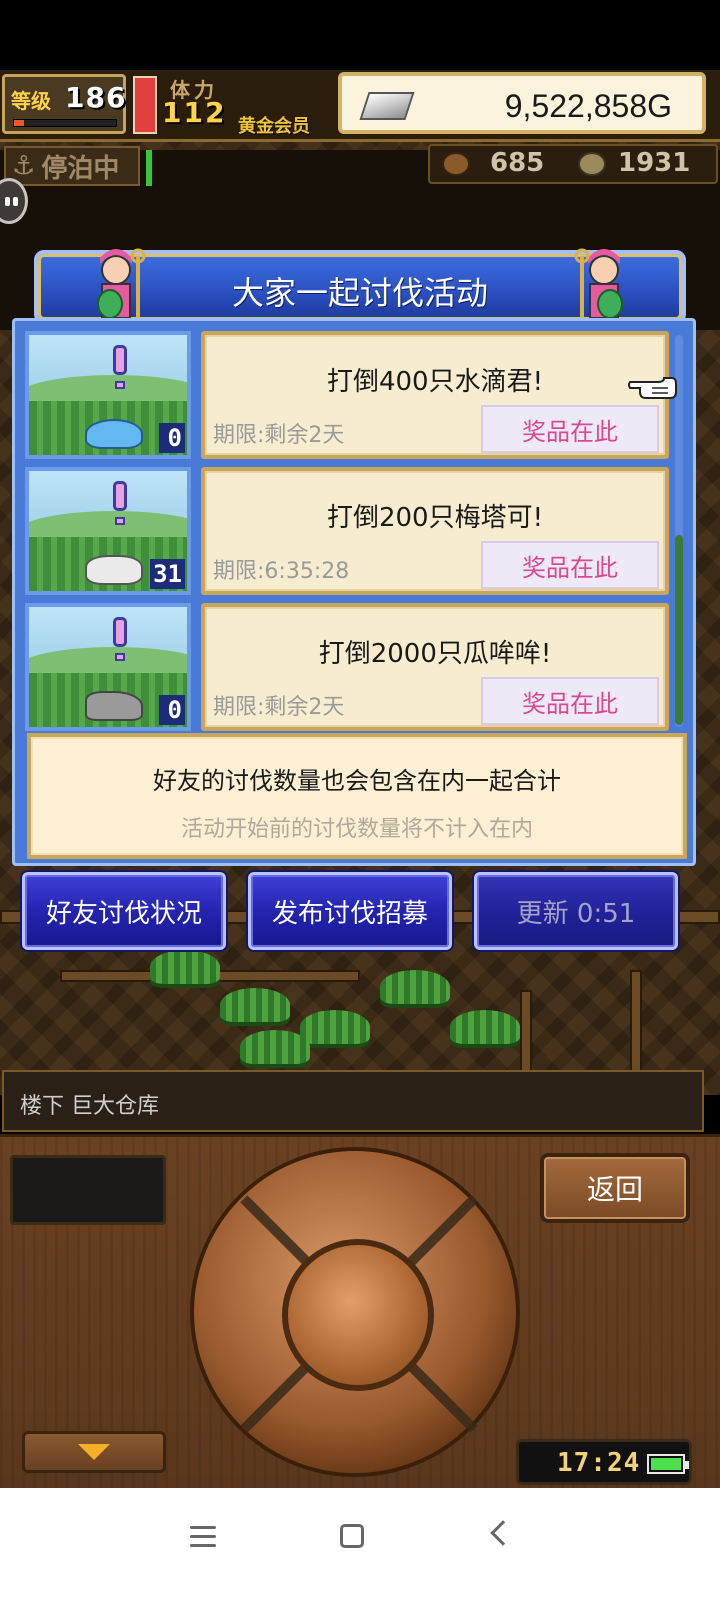  I want to click on event-goal: 打倒200只梅塔可!, so click(435, 518).